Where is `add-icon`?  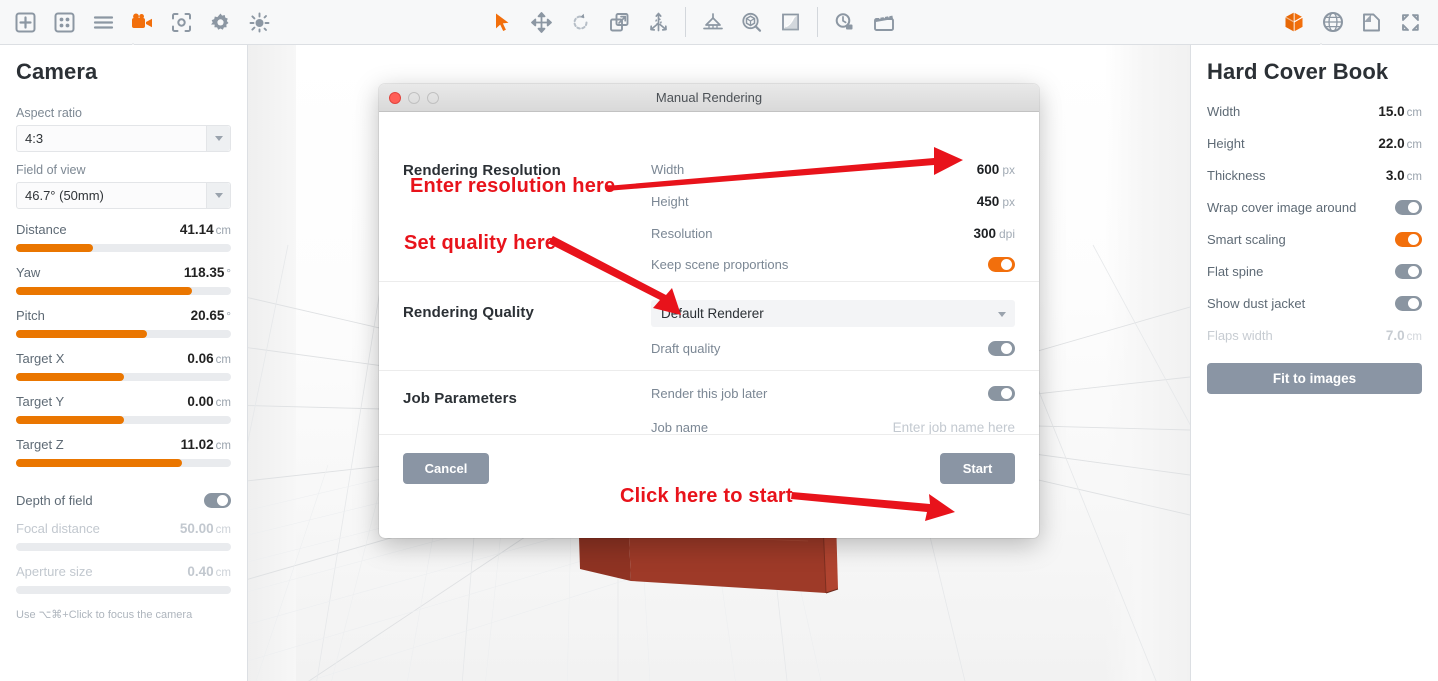 add-icon is located at coordinates (25, 22).